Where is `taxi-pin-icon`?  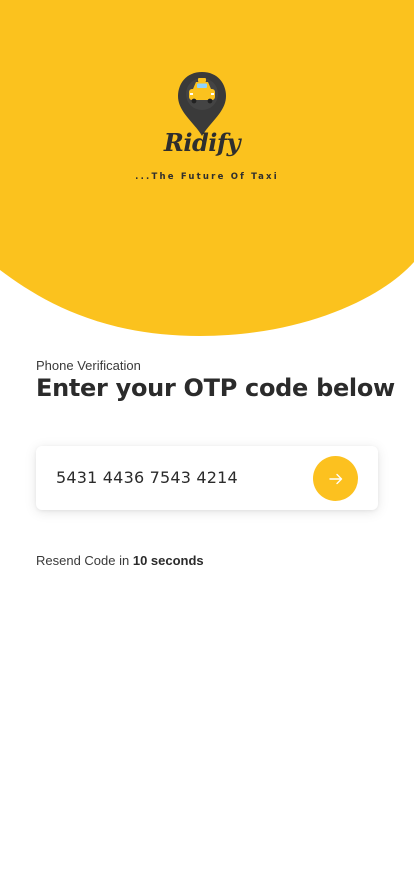
taxi-pin-icon is located at coordinates (202, 104).